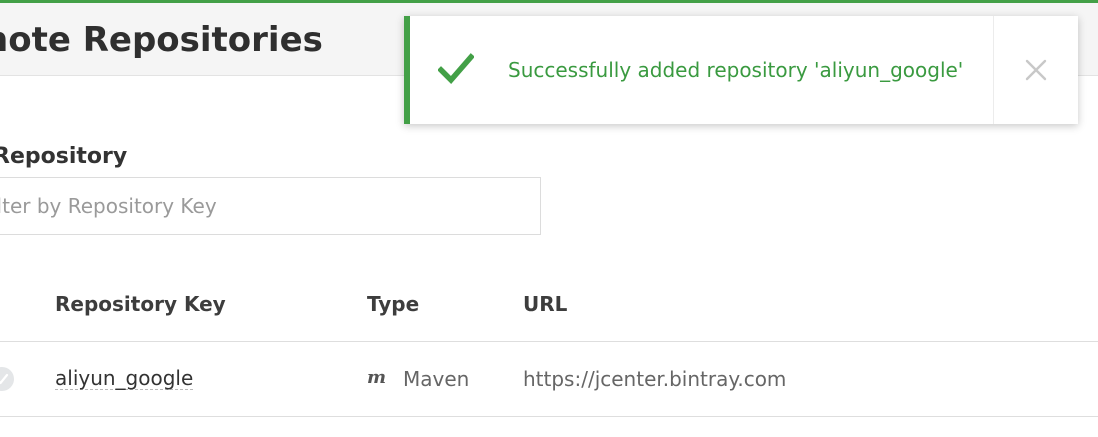 The height and width of the screenshot is (437, 1098). What do you see at coordinates (161, 40) in the screenshot?
I see `page-title: note Repositories` at bounding box center [161, 40].